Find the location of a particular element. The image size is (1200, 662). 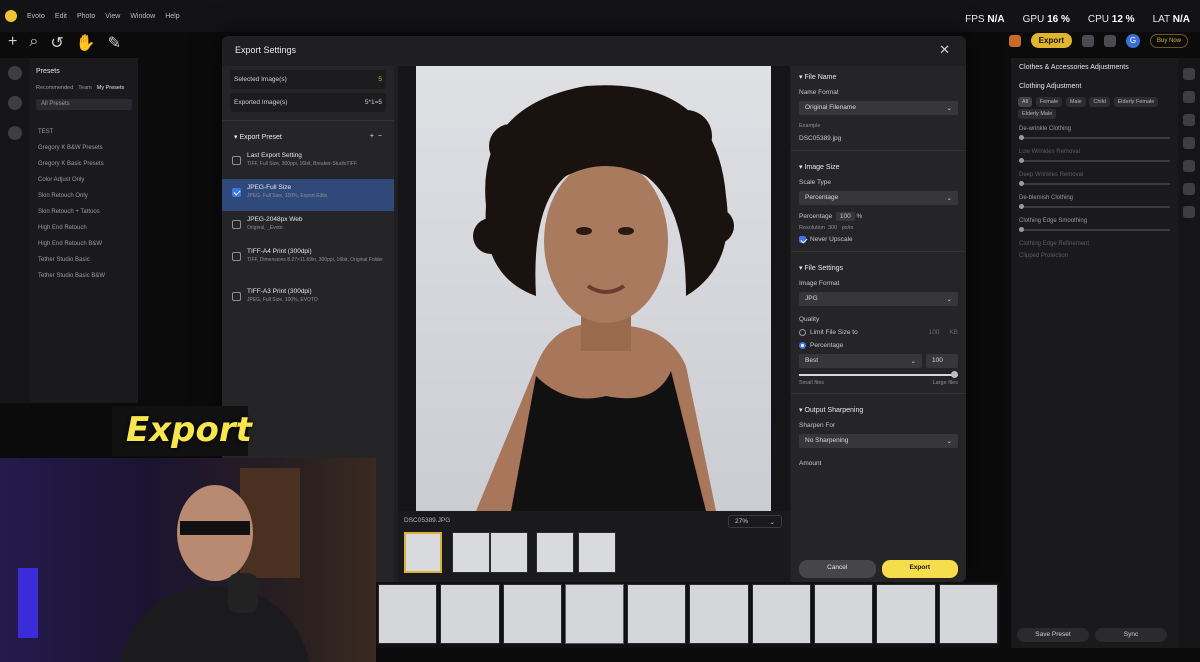

file-settings-section: ▾ File Settings is located at coordinates (878, 266).